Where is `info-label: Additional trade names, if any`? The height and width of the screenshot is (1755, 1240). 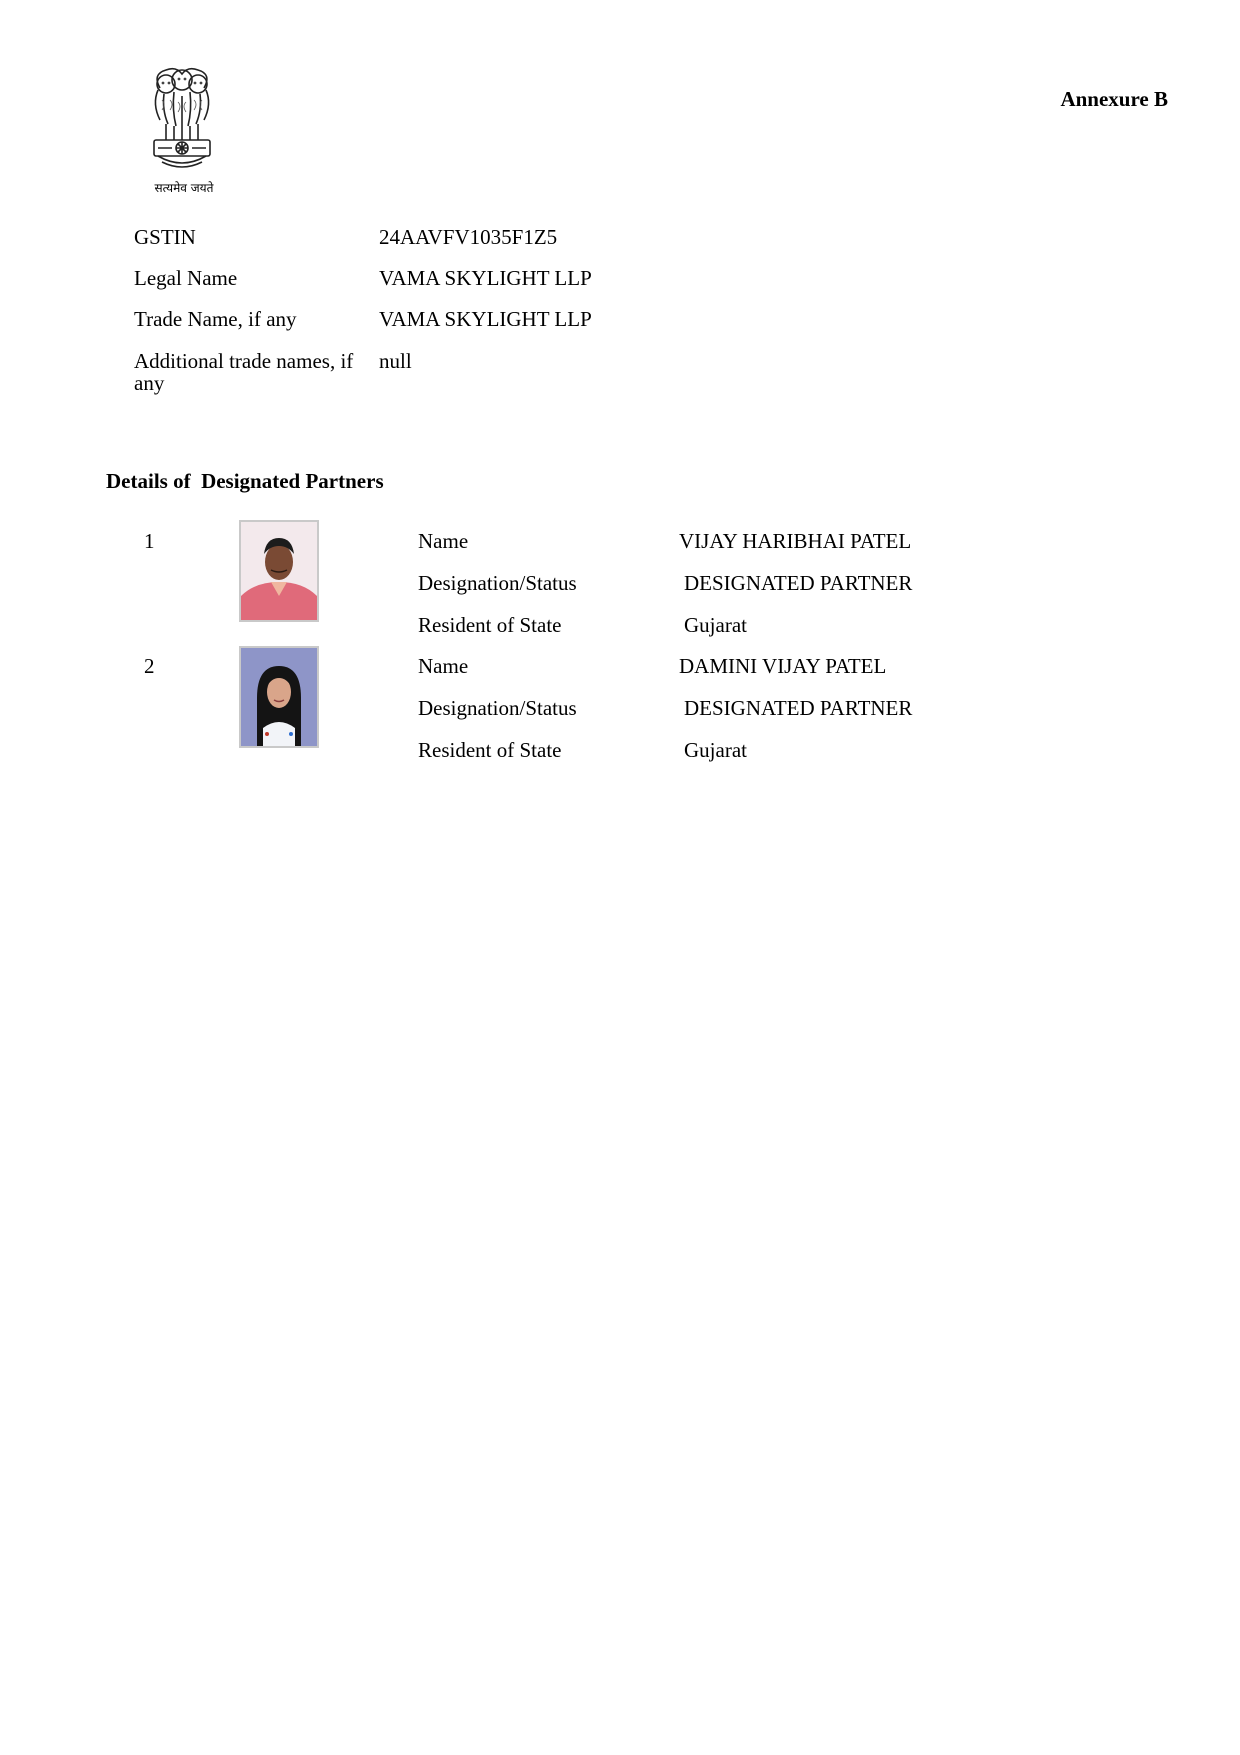
info-label: Additional trade names, if any is located at coordinates (244, 372).